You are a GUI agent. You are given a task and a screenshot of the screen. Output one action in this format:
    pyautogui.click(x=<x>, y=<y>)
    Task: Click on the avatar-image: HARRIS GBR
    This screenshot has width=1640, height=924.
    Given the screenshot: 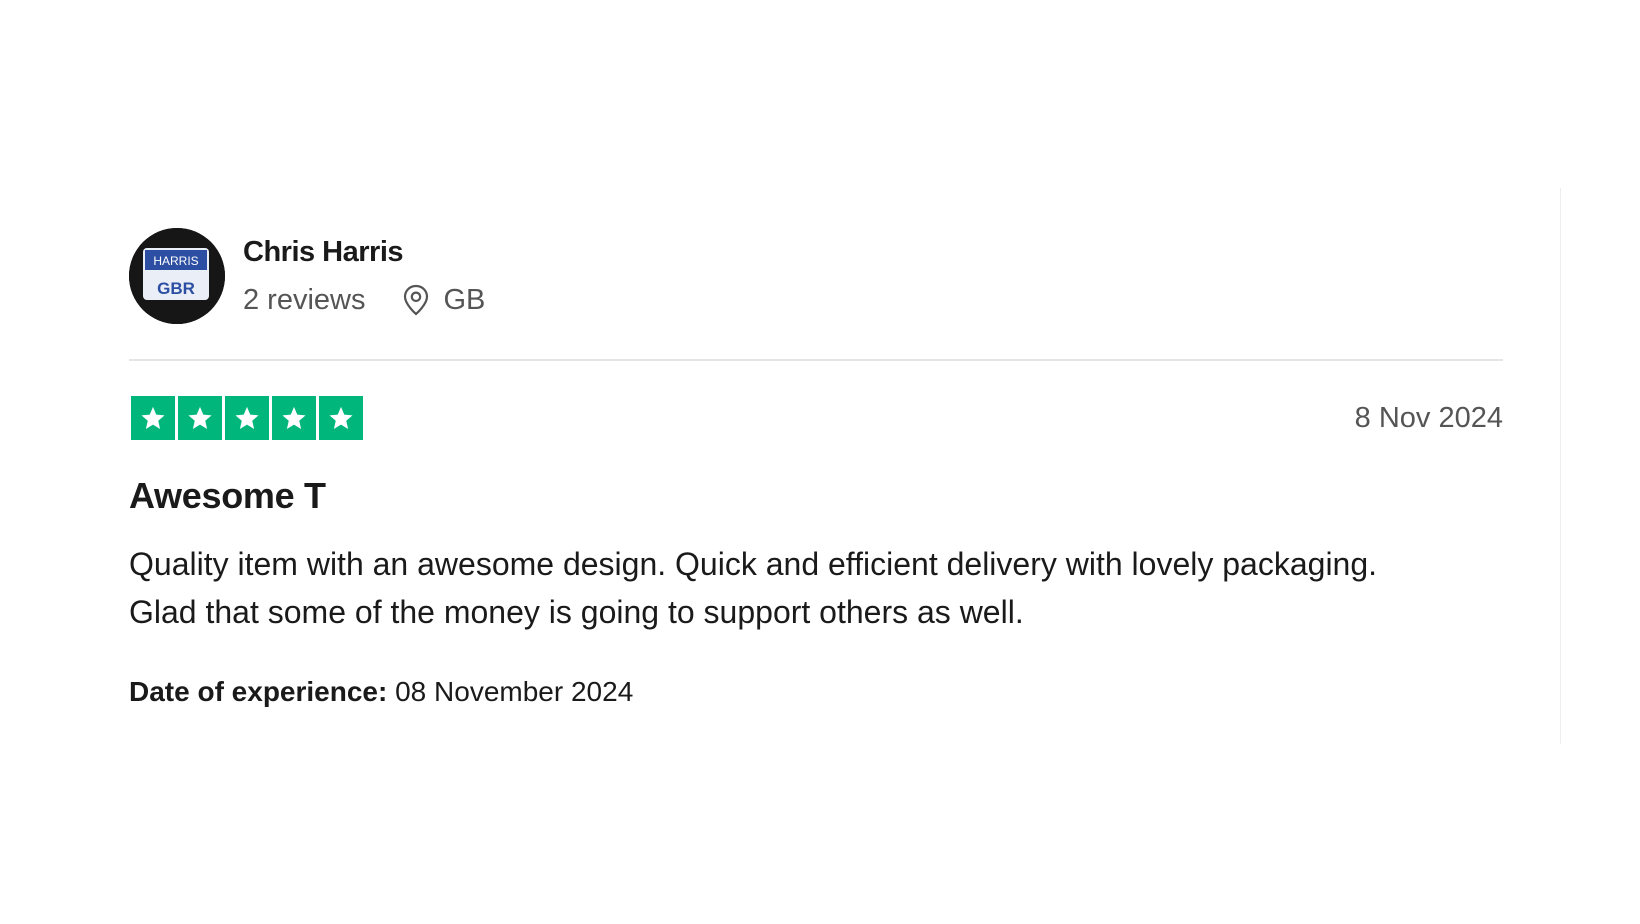 What is the action you would take?
    pyautogui.click(x=177, y=276)
    